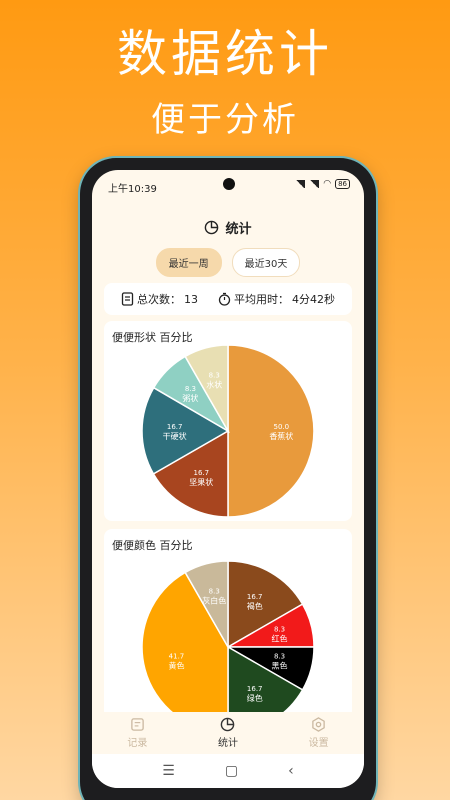  What do you see at coordinates (291, 771) in the screenshot?
I see `back-icon: ‹` at bounding box center [291, 771].